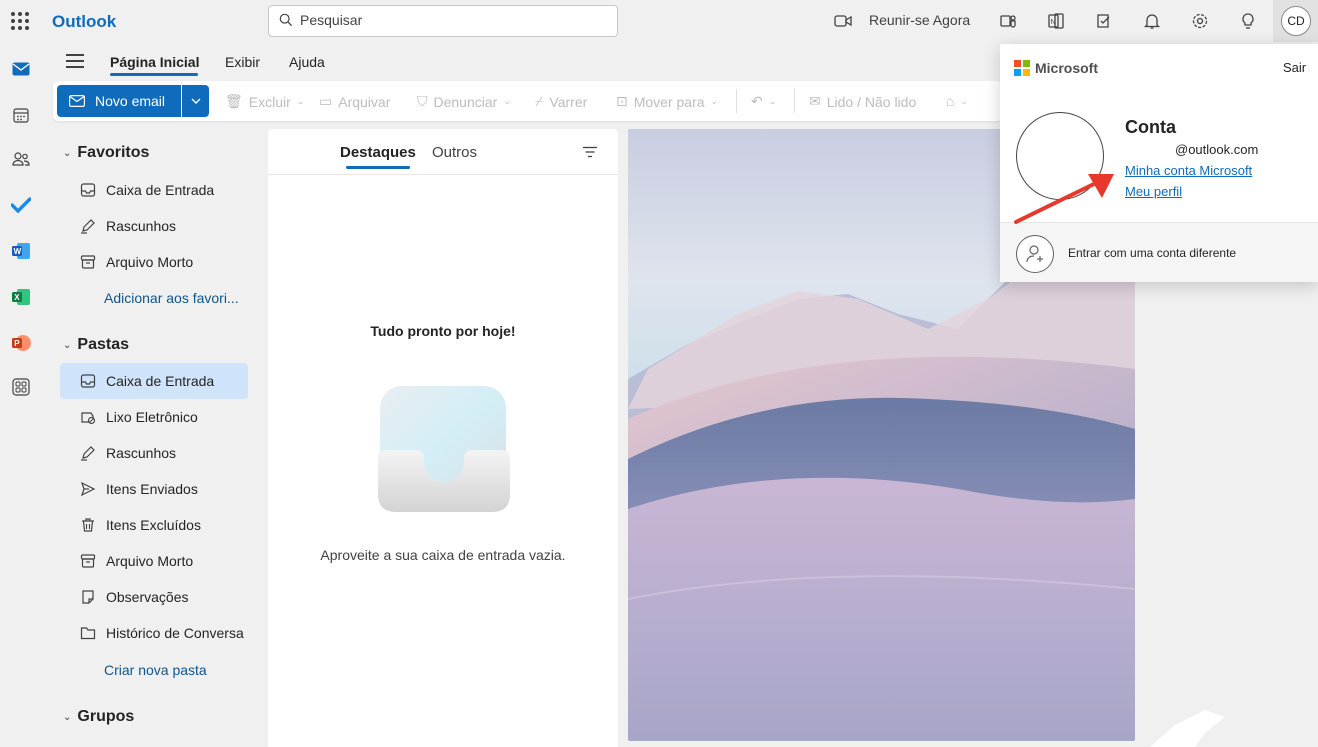 The height and width of the screenshot is (747, 1318). What do you see at coordinates (106, 153) in the screenshot?
I see `favorites-header: ⌄ Favoritos` at bounding box center [106, 153].